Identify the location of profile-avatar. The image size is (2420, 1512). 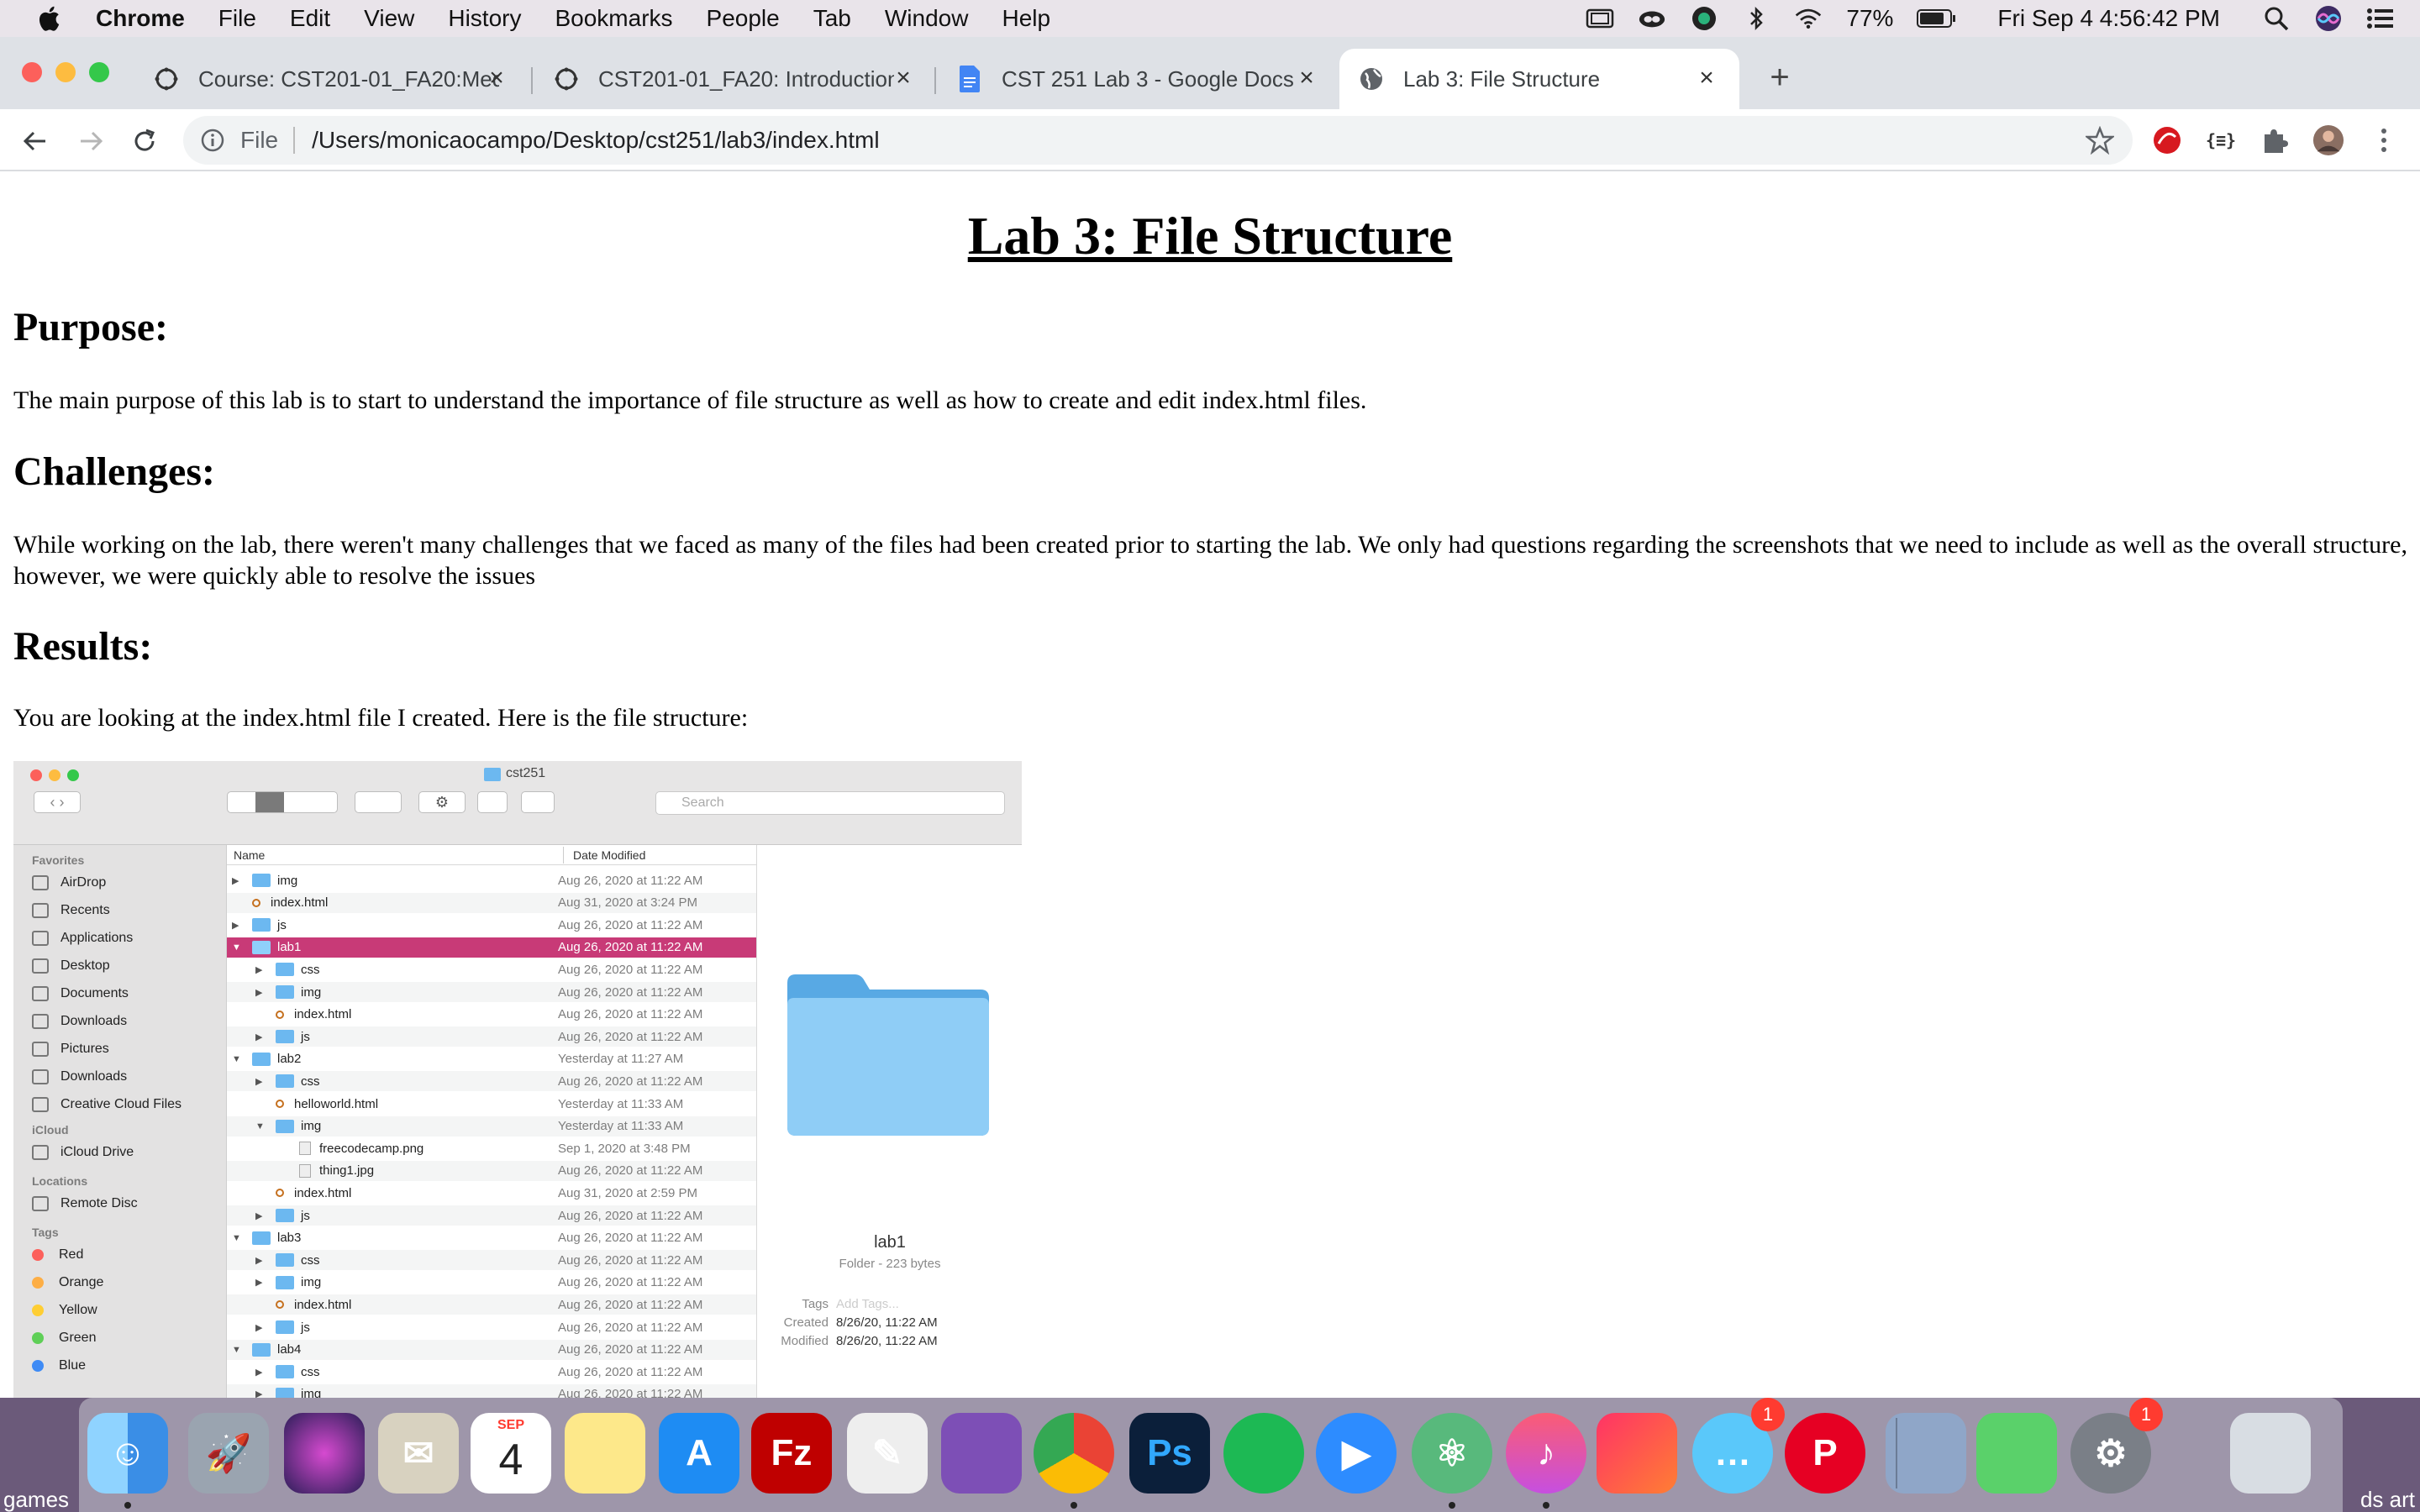
(2328, 140).